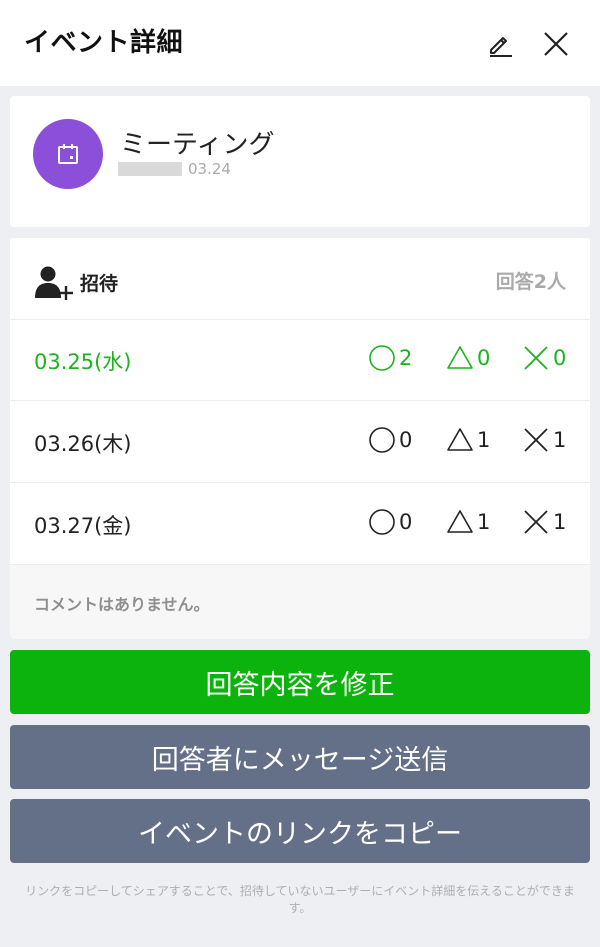 The height and width of the screenshot is (947, 600). I want to click on copy-link-button: イベントのリンクをコピー, so click(300, 831).